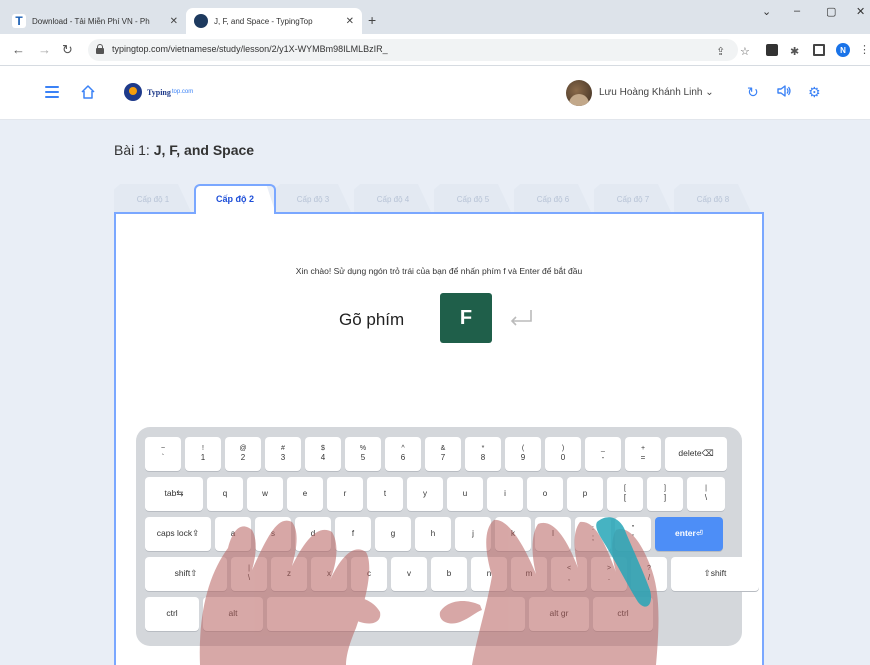 The width and height of the screenshot is (870, 665). What do you see at coordinates (52, 92) in the screenshot?
I see `hamburger-menu-icon` at bounding box center [52, 92].